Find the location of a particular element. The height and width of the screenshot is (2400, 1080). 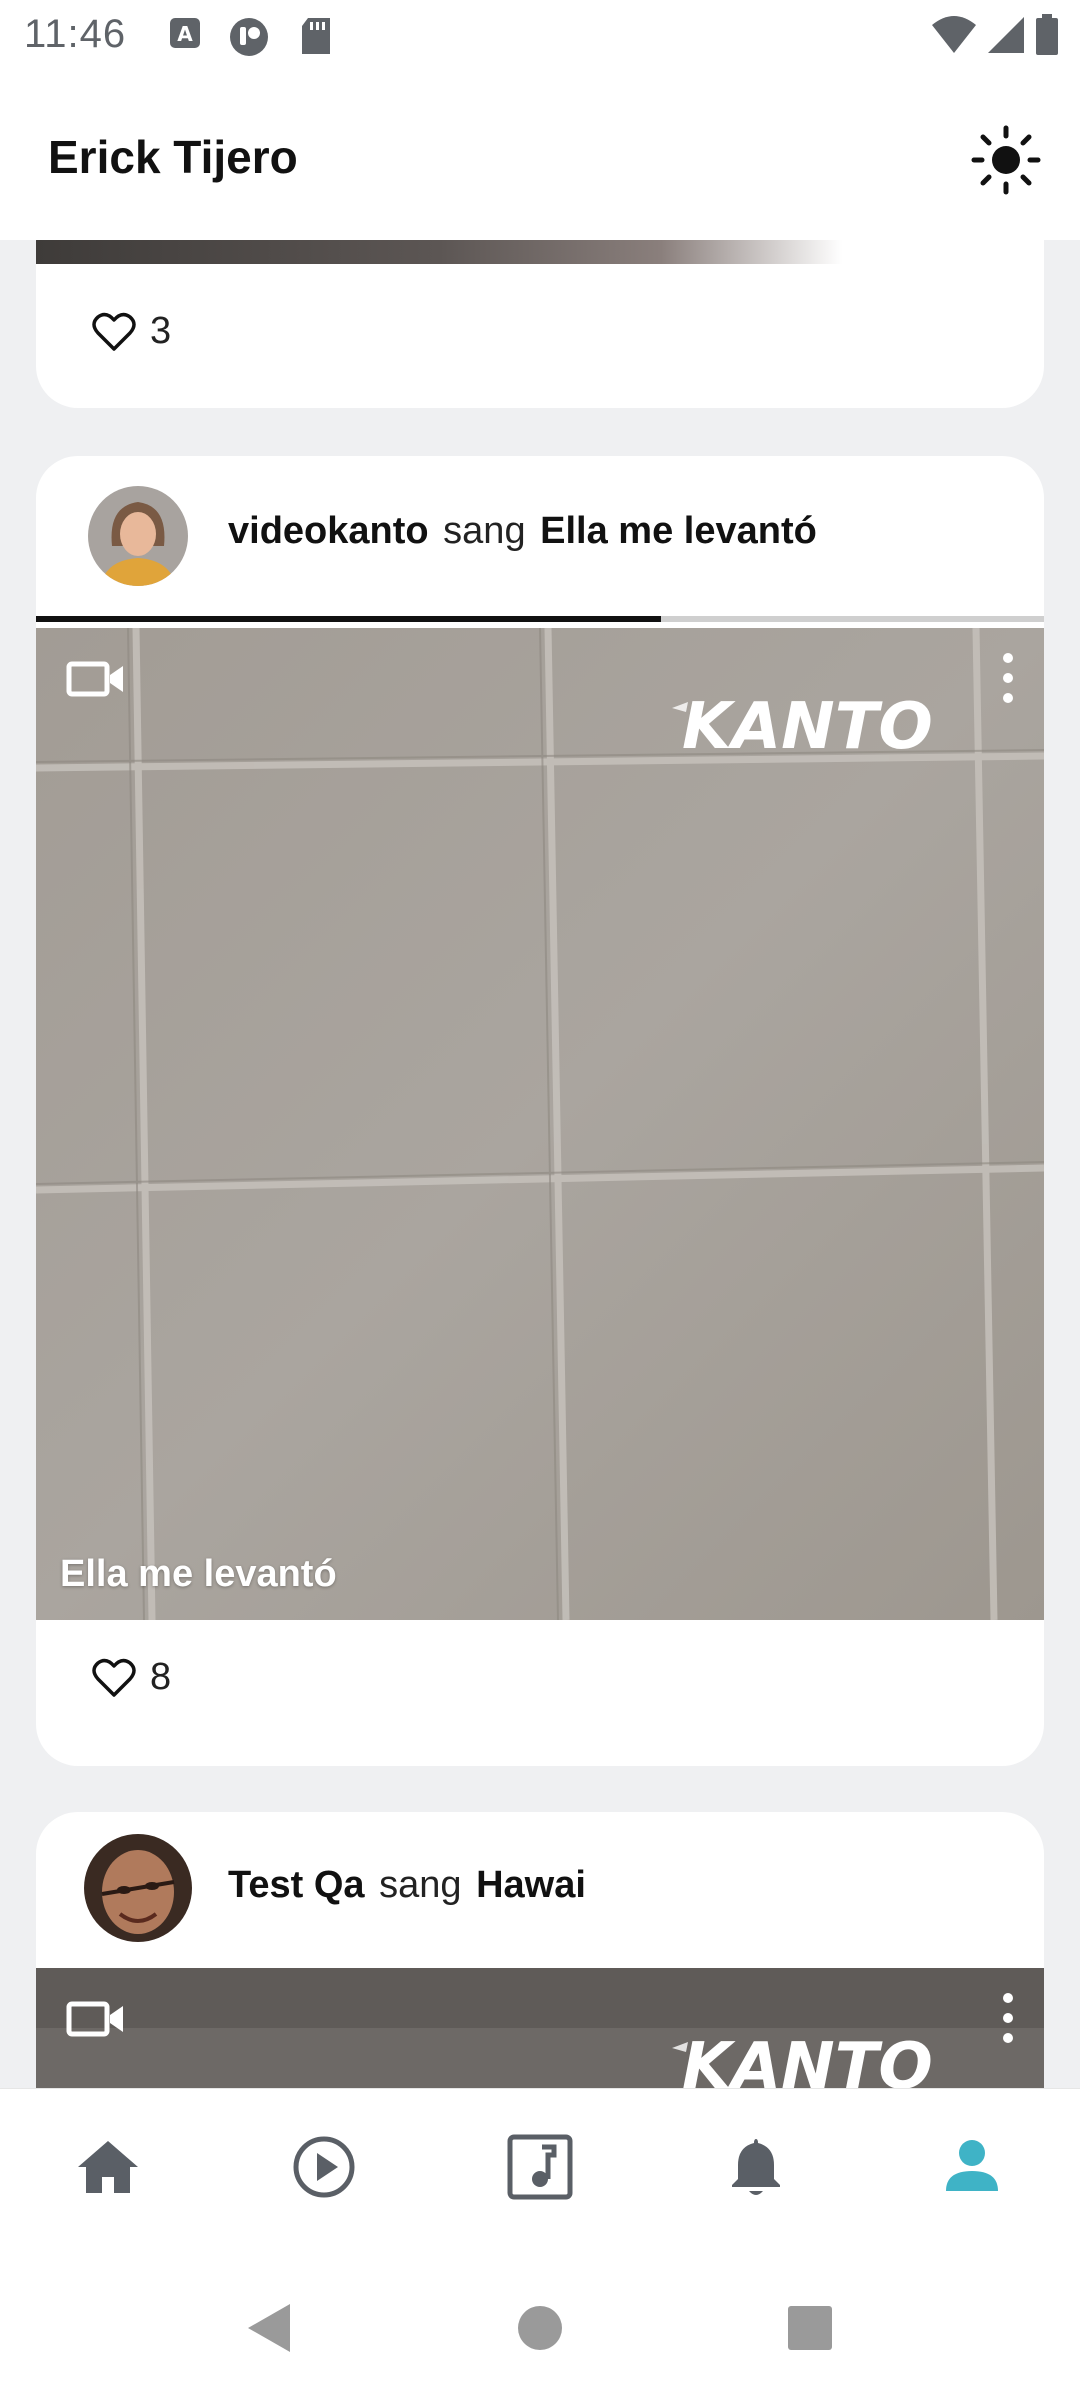

back-icon is located at coordinates (270, 2328).